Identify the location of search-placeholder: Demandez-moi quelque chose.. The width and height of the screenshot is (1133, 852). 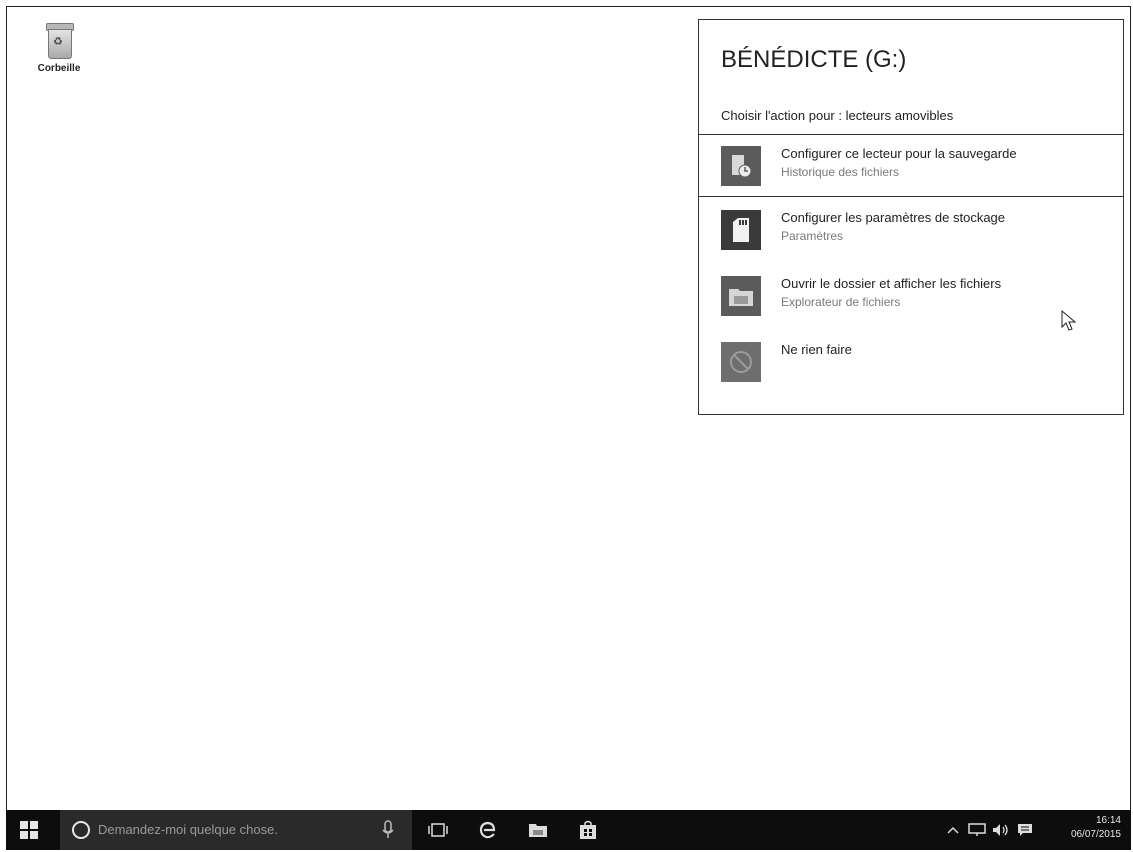
(188, 829).